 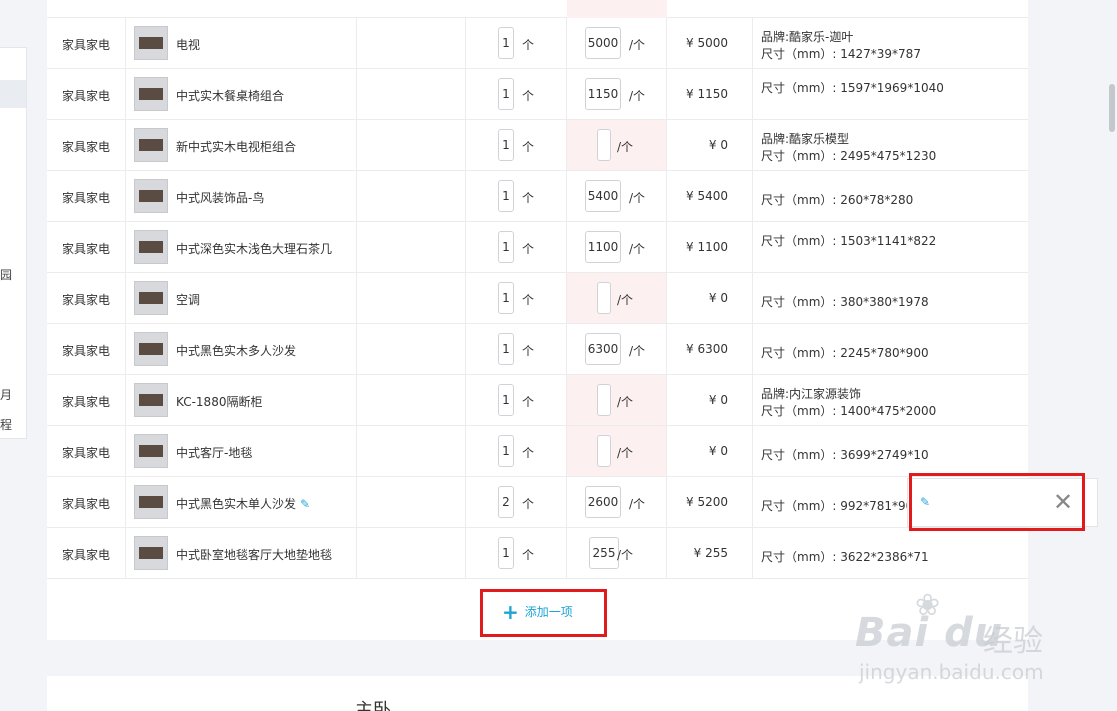 I want to click on price-cell: 5400/个, so click(x=617, y=196).